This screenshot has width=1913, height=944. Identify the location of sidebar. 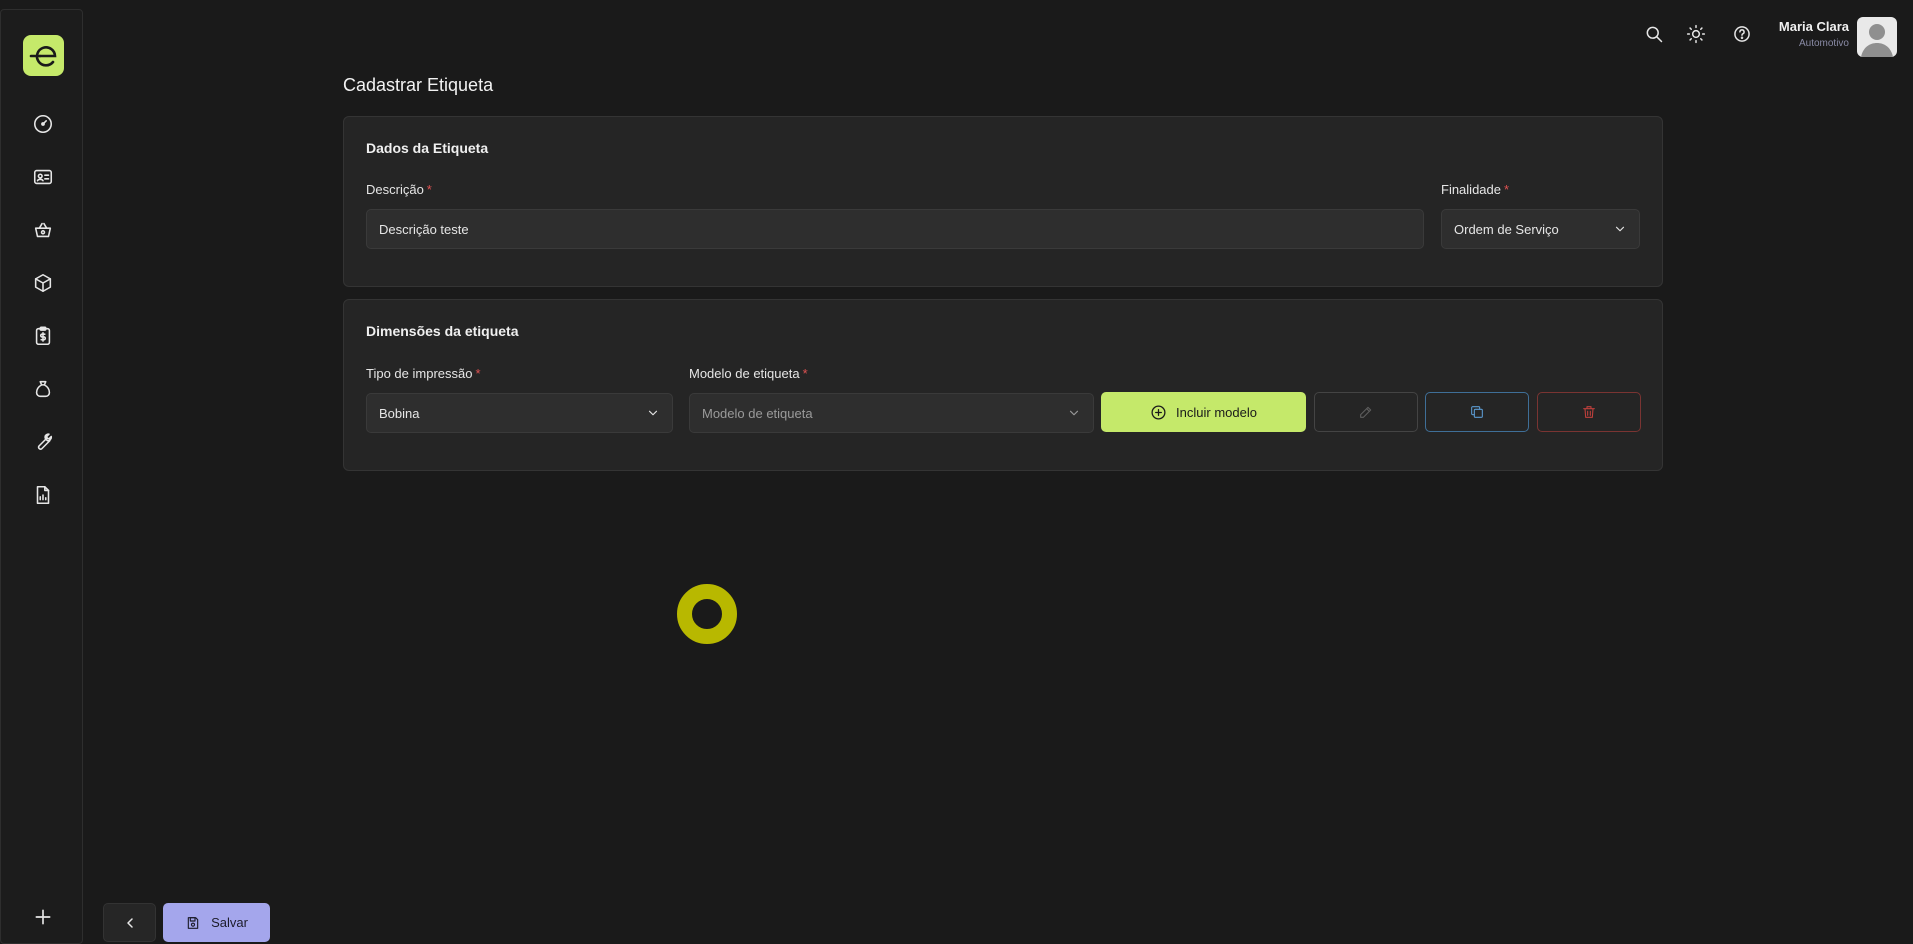
(41, 476).